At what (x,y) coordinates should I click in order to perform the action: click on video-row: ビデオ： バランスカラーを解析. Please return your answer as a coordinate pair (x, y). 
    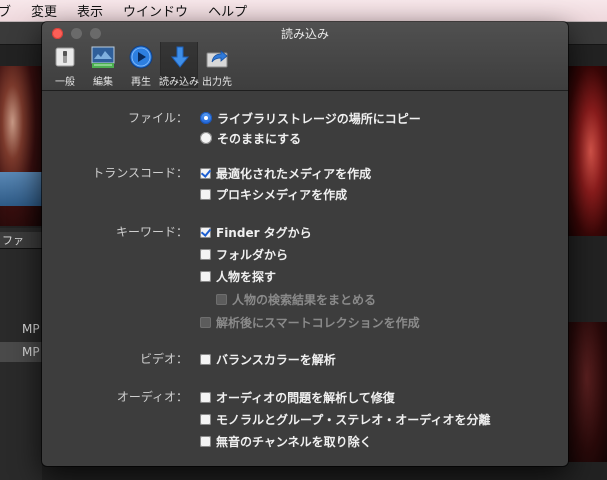
    Looking at the image, I should click on (305, 358).